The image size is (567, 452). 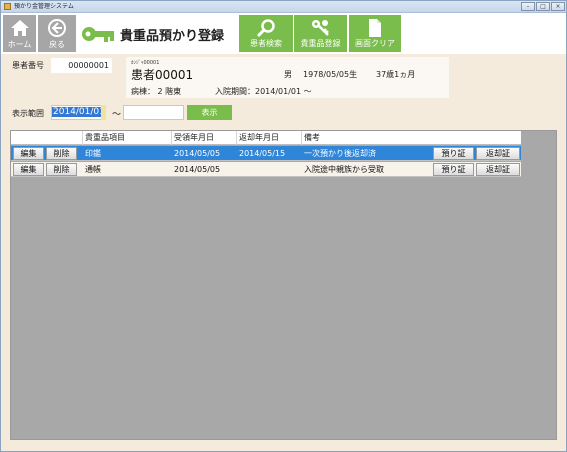 I want to click on valuables-register-label: 貴重品登録, so click(x=320, y=43).